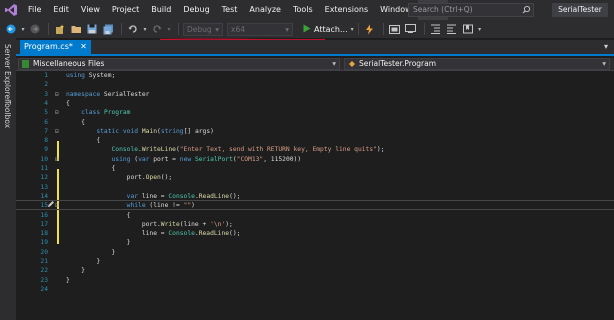  I want to click on new-project-icon, so click(60, 29).